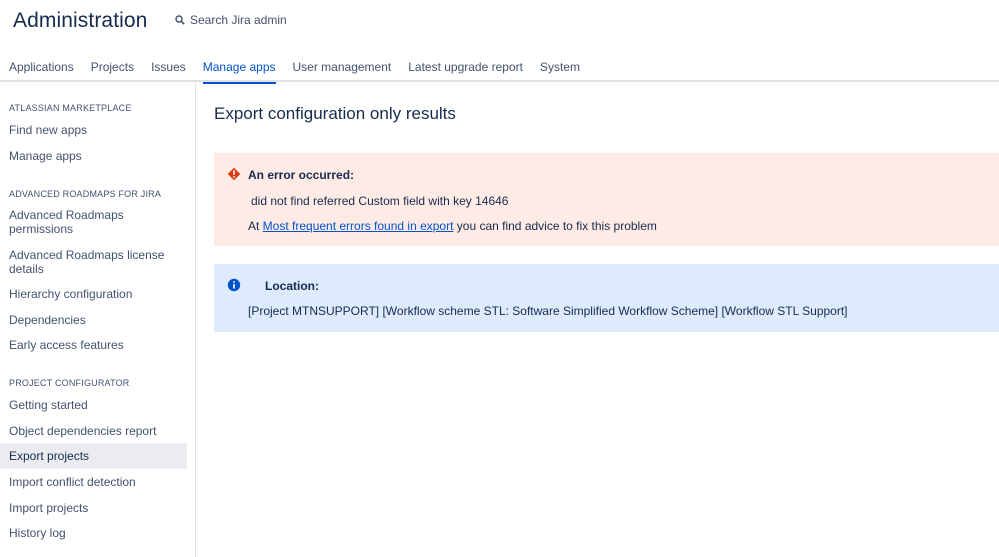 The height and width of the screenshot is (557, 999). Describe the element at coordinates (180, 20) in the screenshot. I see `search-icon` at that location.